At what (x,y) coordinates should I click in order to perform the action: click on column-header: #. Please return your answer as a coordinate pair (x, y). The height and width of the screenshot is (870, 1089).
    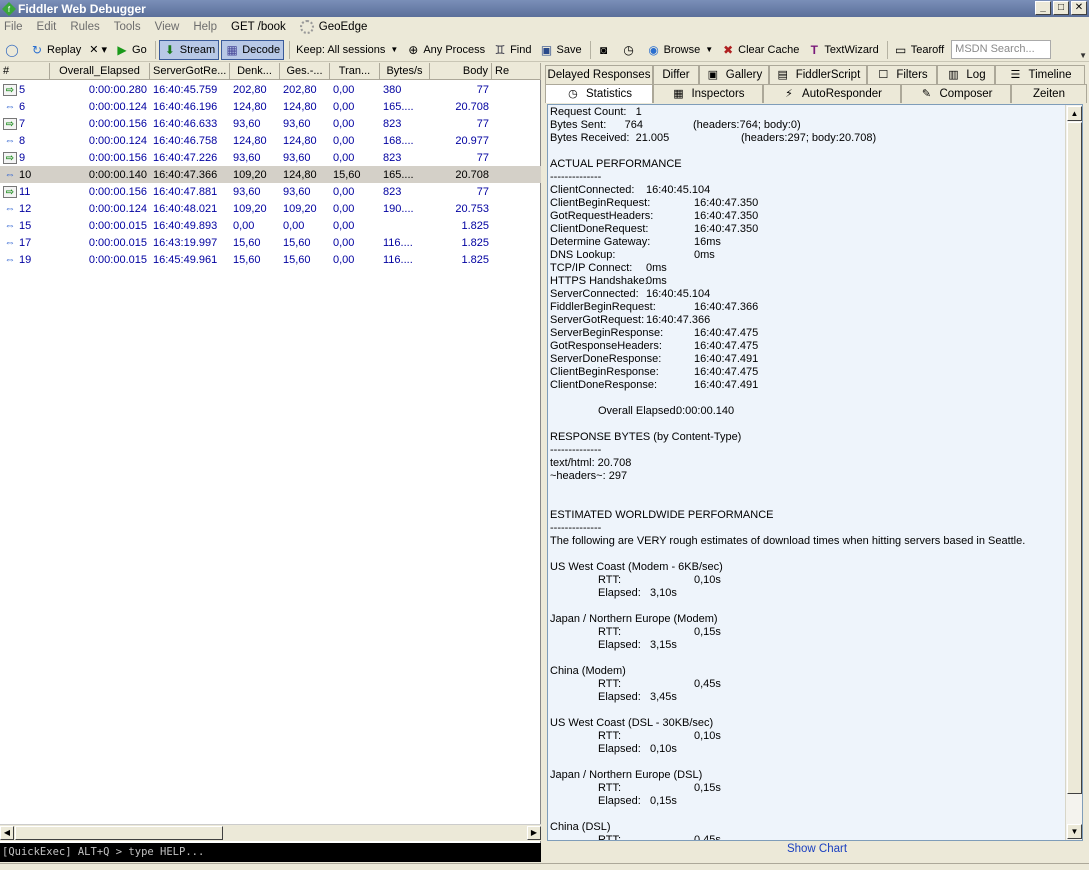
    Looking at the image, I should click on (25, 71).